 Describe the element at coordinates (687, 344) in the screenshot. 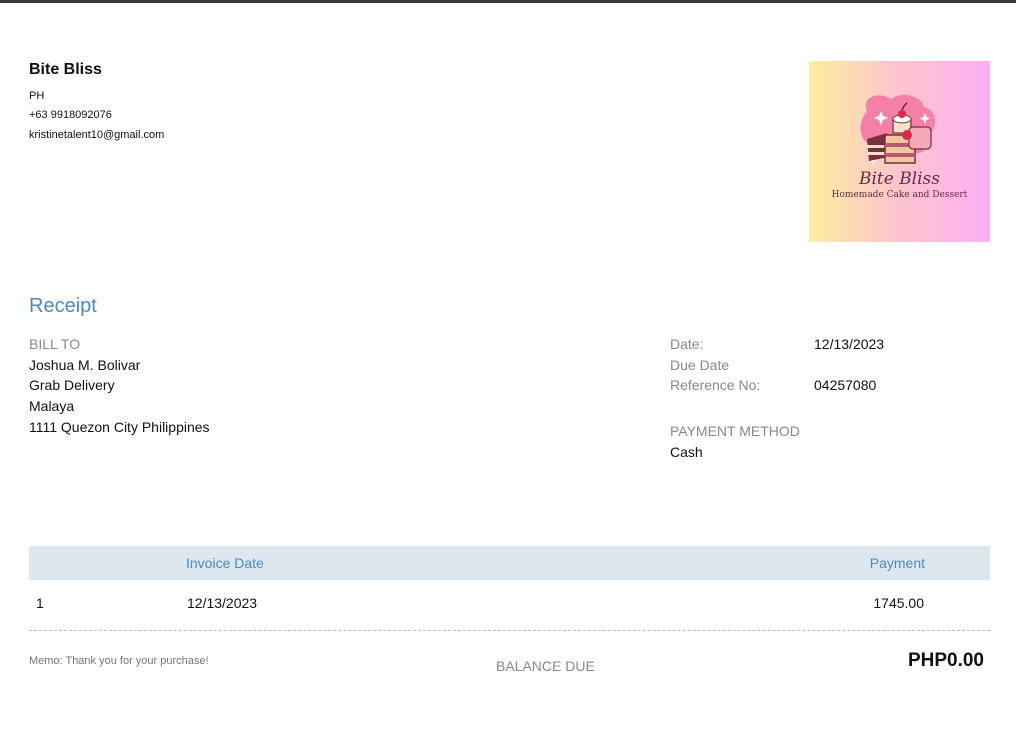

I see `date-label: Date:` at that location.